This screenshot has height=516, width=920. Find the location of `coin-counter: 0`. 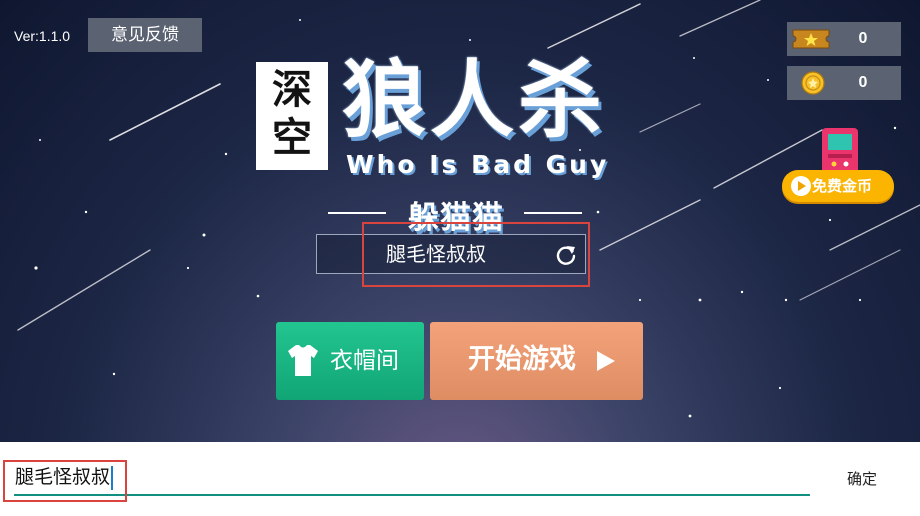

coin-counter: 0 is located at coordinates (844, 83).